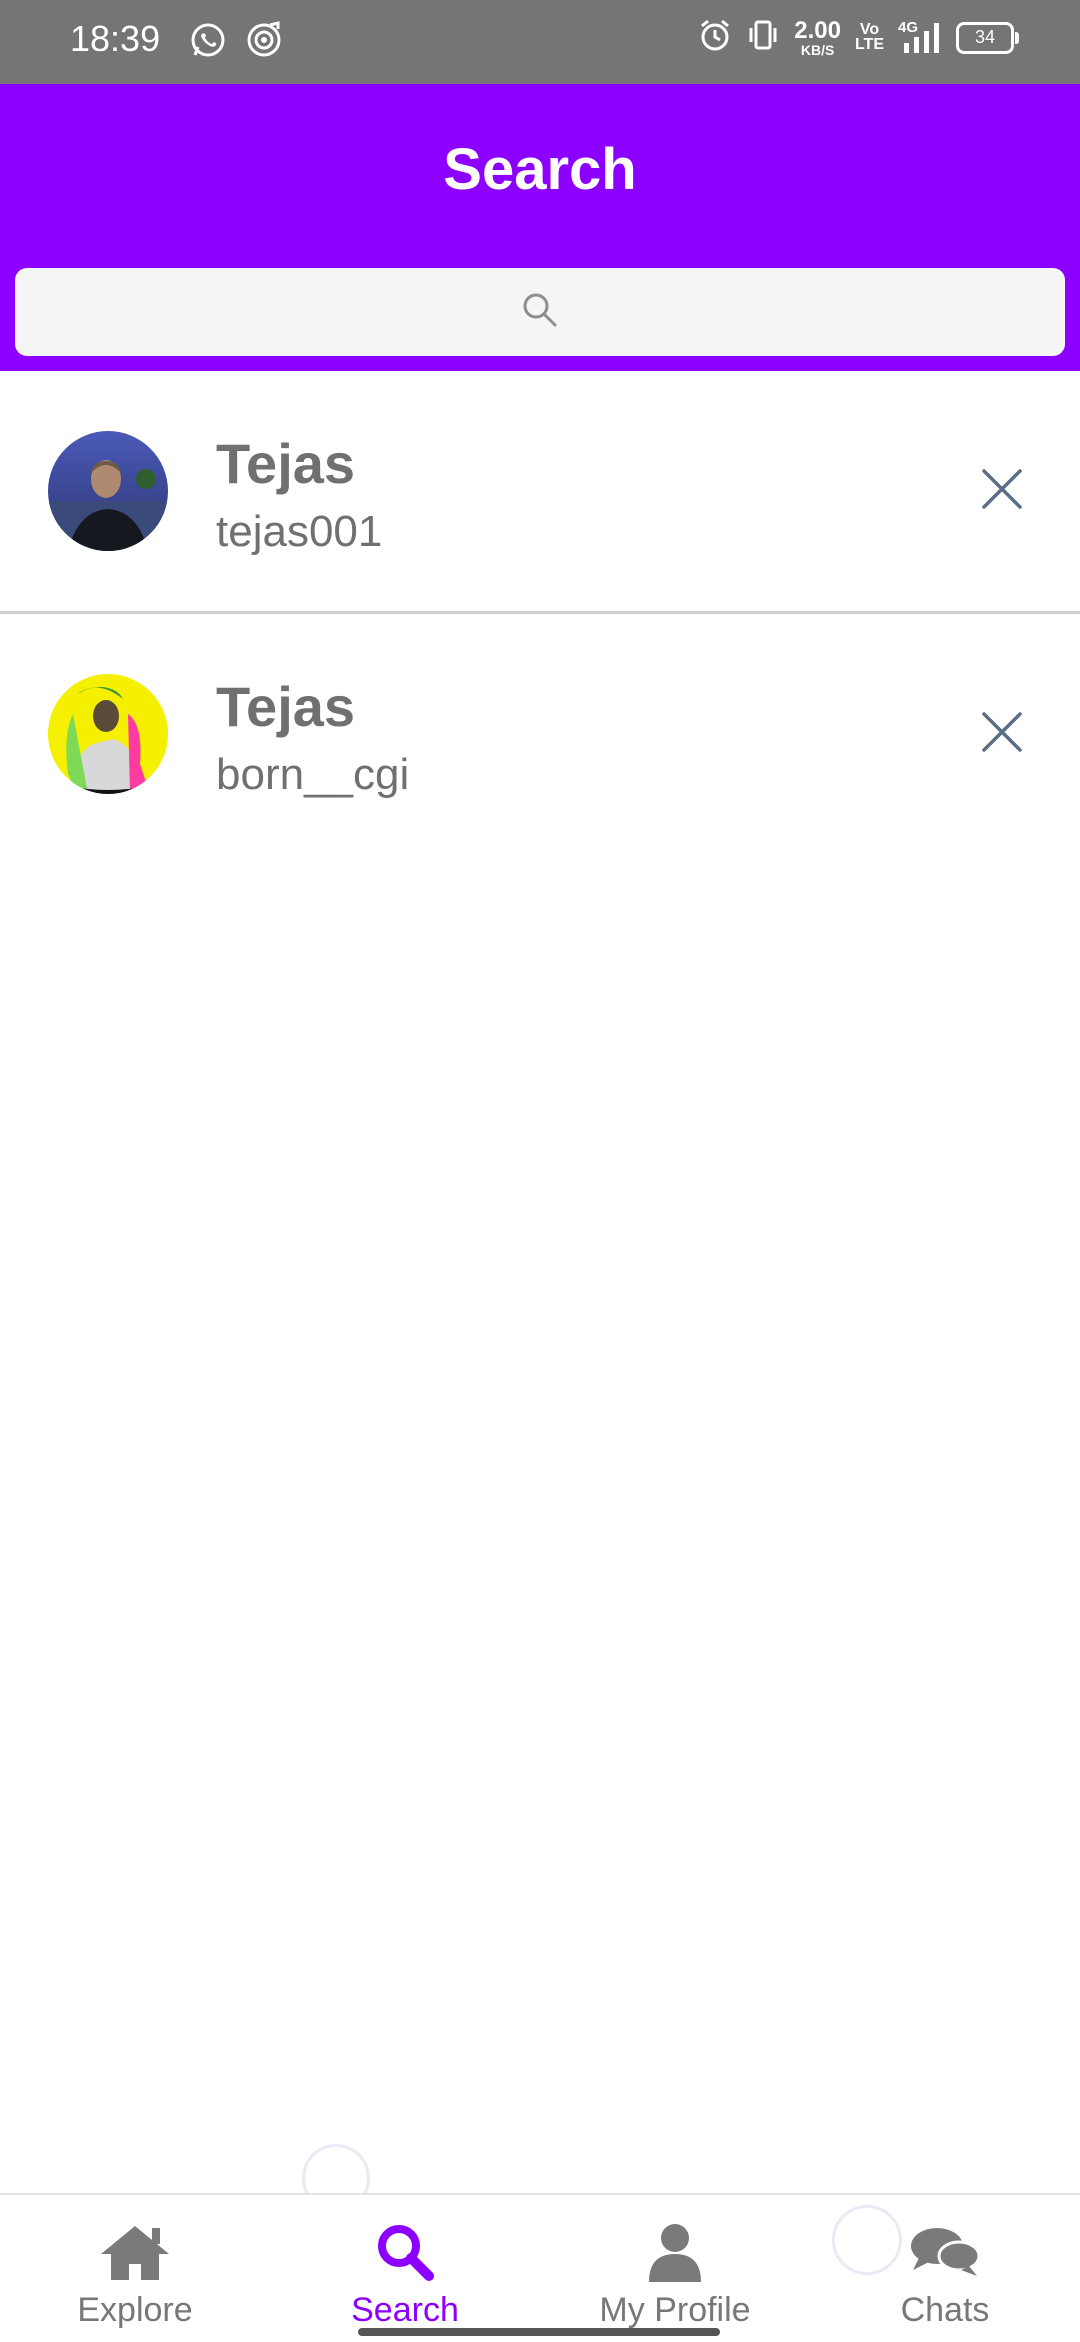 The height and width of the screenshot is (2342, 1080). I want to click on alarm-icon, so click(715, 37).